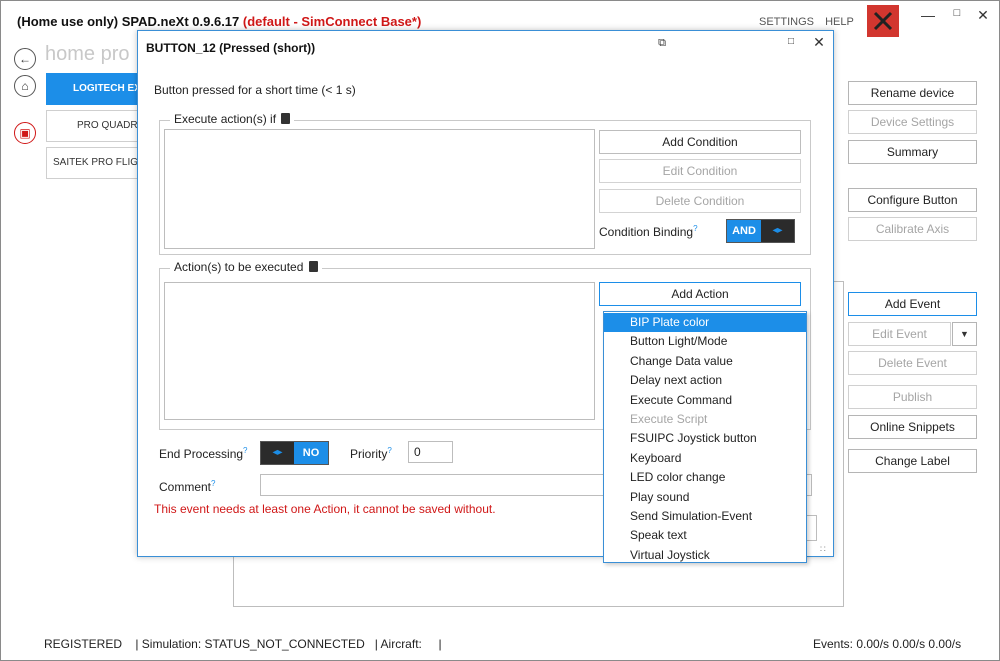 The width and height of the screenshot is (1000, 661). I want to click on end-processing-toggle: ◂▸ NO, so click(294, 453).